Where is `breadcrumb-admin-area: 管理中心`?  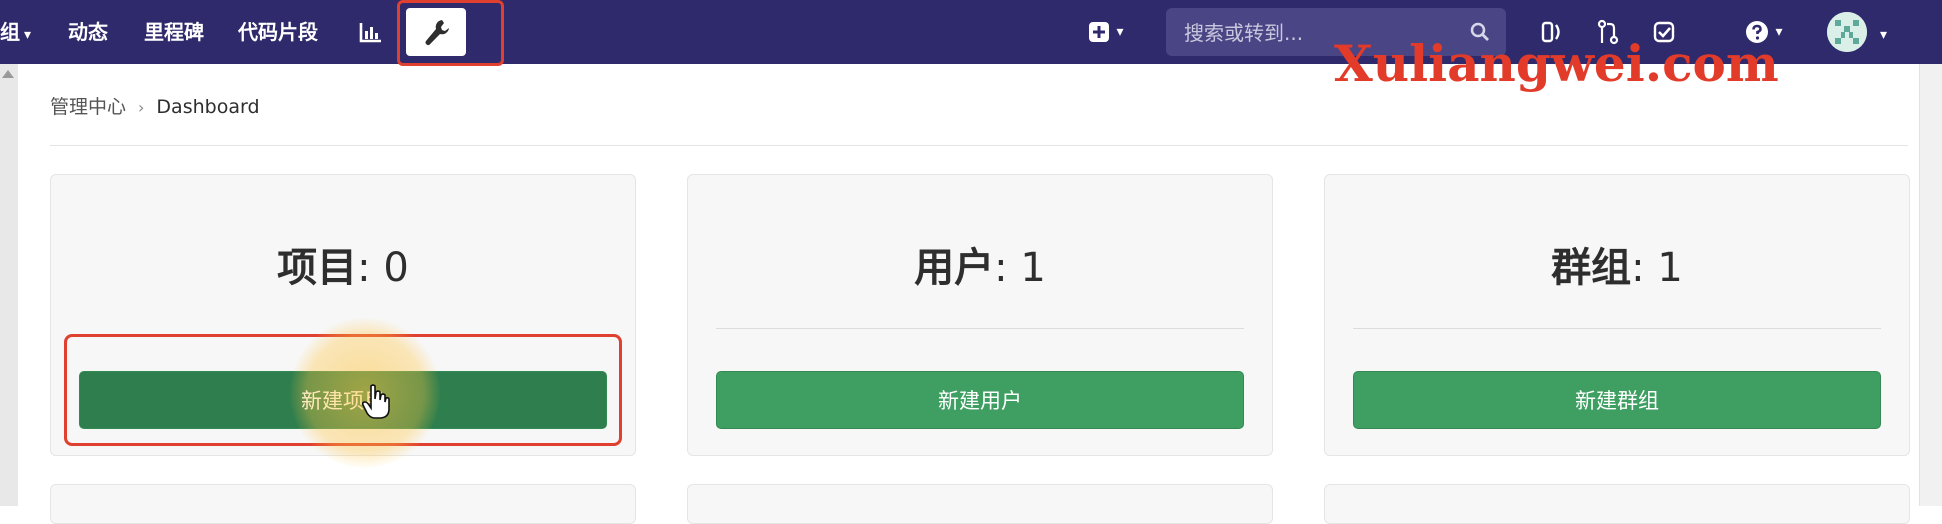 breadcrumb-admin-area: 管理中心 is located at coordinates (88, 107).